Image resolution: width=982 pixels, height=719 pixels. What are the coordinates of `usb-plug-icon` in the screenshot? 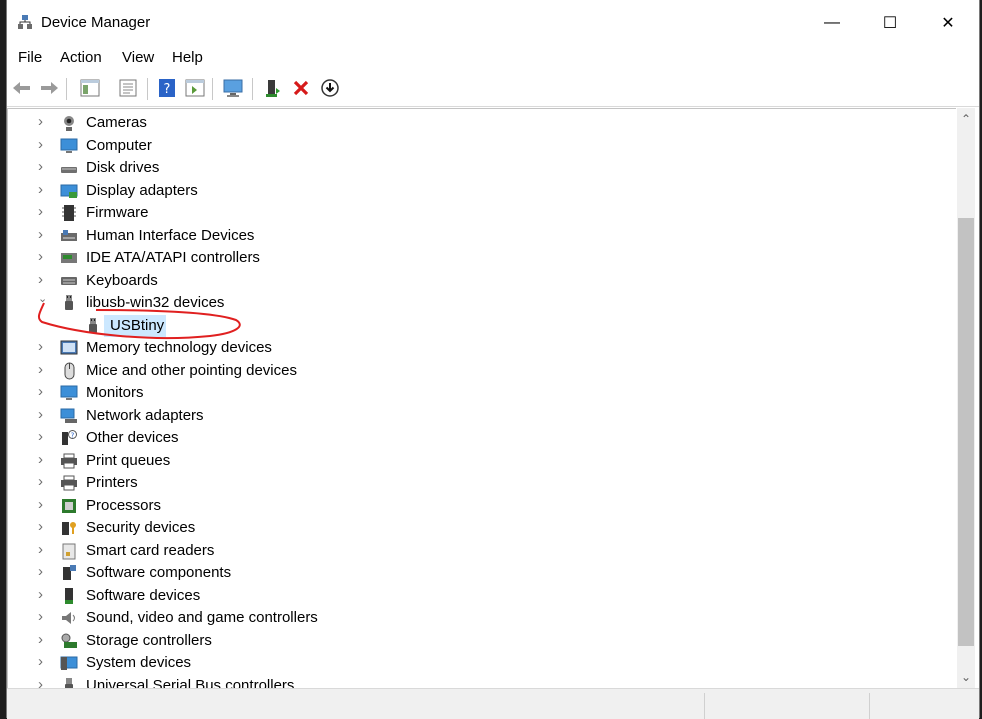 It's located at (93, 325).